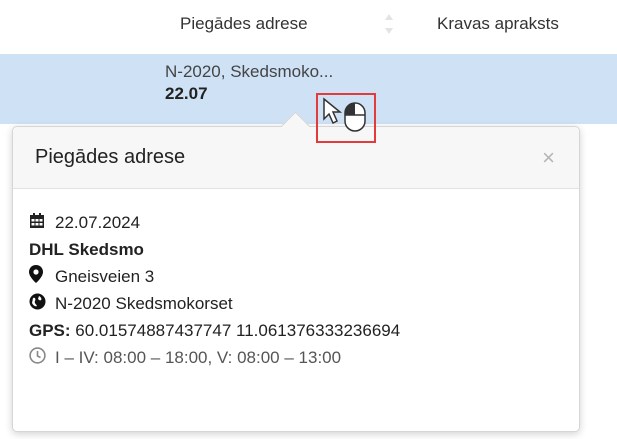 Image resolution: width=617 pixels, height=439 pixels. Describe the element at coordinates (105, 276) in the screenshot. I see `popover-street: Gneisveien 3` at that location.